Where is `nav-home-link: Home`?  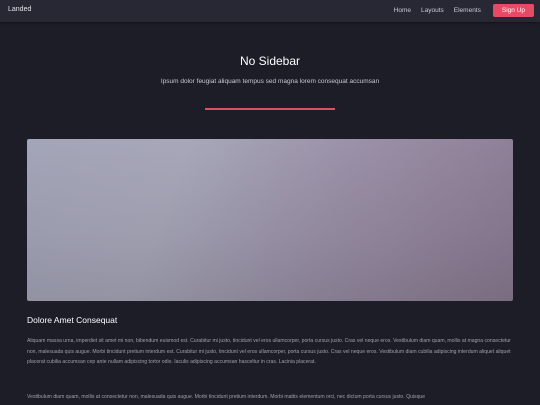 nav-home-link: Home is located at coordinates (402, 10).